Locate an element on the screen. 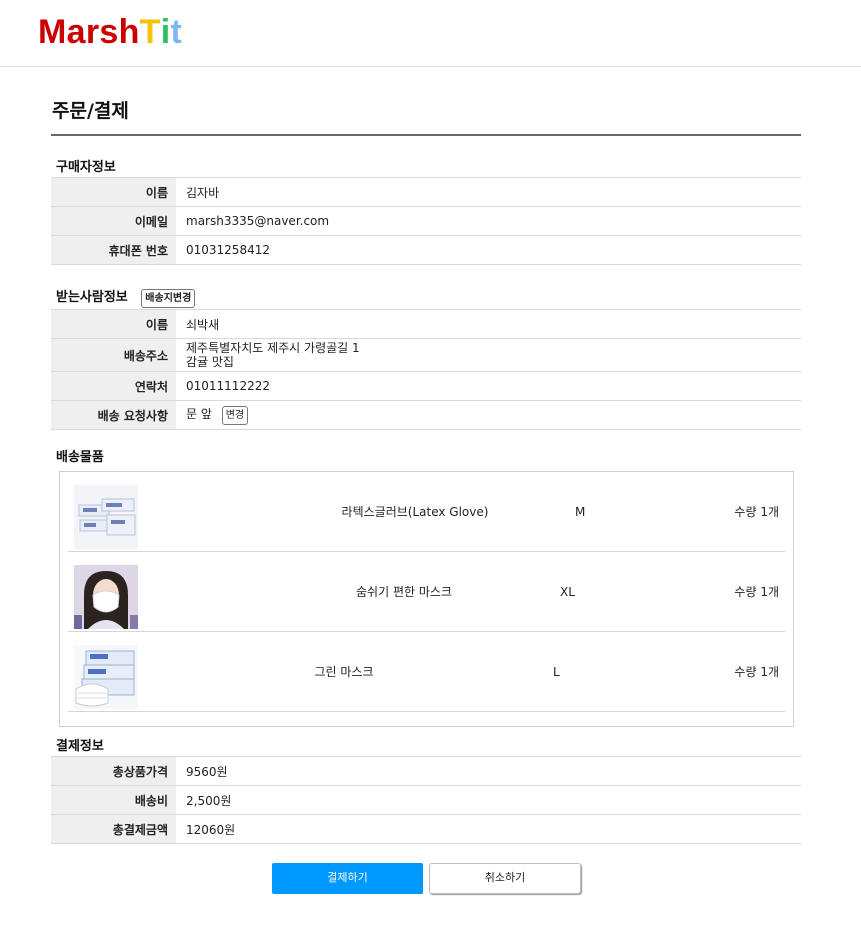 The height and width of the screenshot is (934, 861). payment-info-table: 총상품가격 9560원 배송비 2,500원 총결제금액 12060원 is located at coordinates (426, 800).